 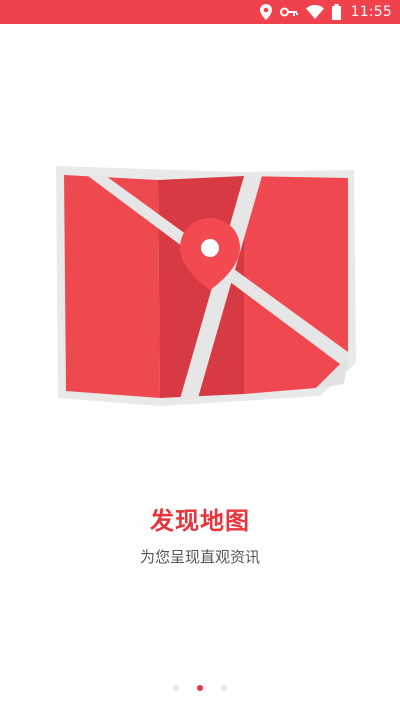 What do you see at coordinates (199, 557) in the screenshot?
I see `onboarding-subtitle: 为您呈现直观资讯` at bounding box center [199, 557].